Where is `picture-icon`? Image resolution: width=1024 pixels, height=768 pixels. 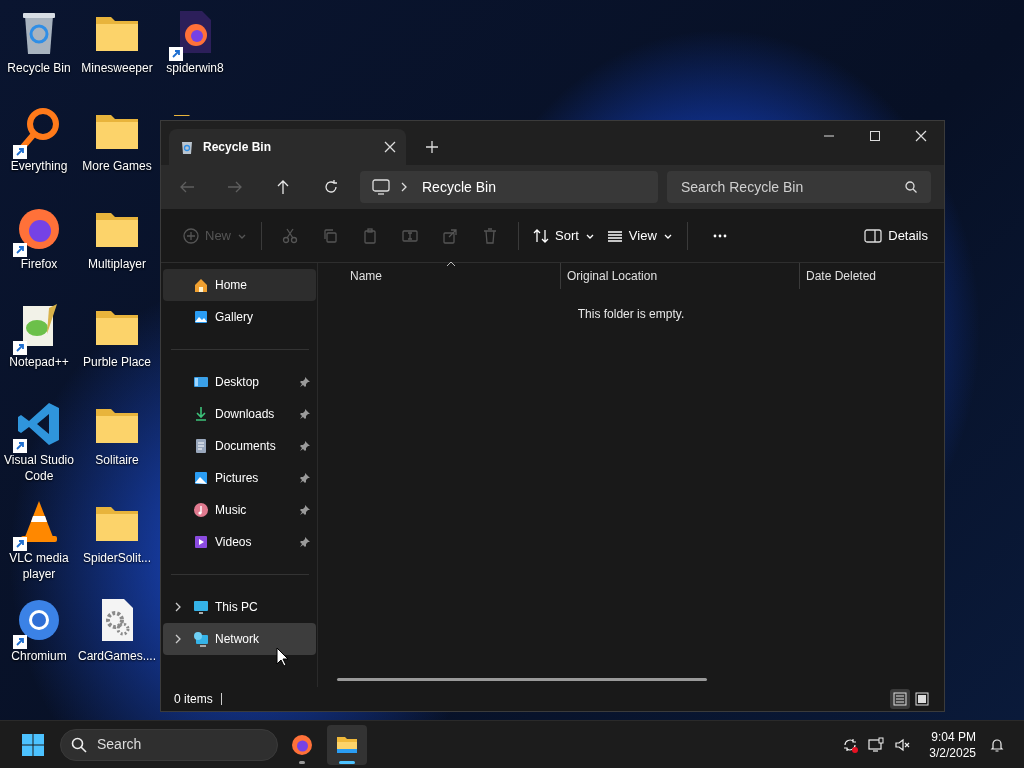 picture-icon is located at coordinates (201, 478).